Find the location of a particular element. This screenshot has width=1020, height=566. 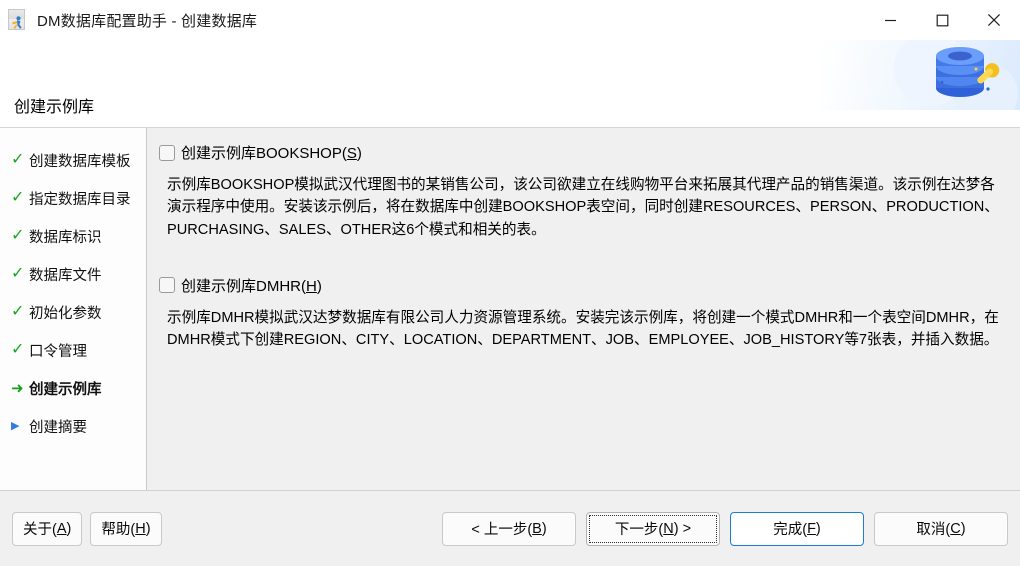

sidebar-step-database-files: ✓ 数据库文件 is located at coordinates (73, 274).